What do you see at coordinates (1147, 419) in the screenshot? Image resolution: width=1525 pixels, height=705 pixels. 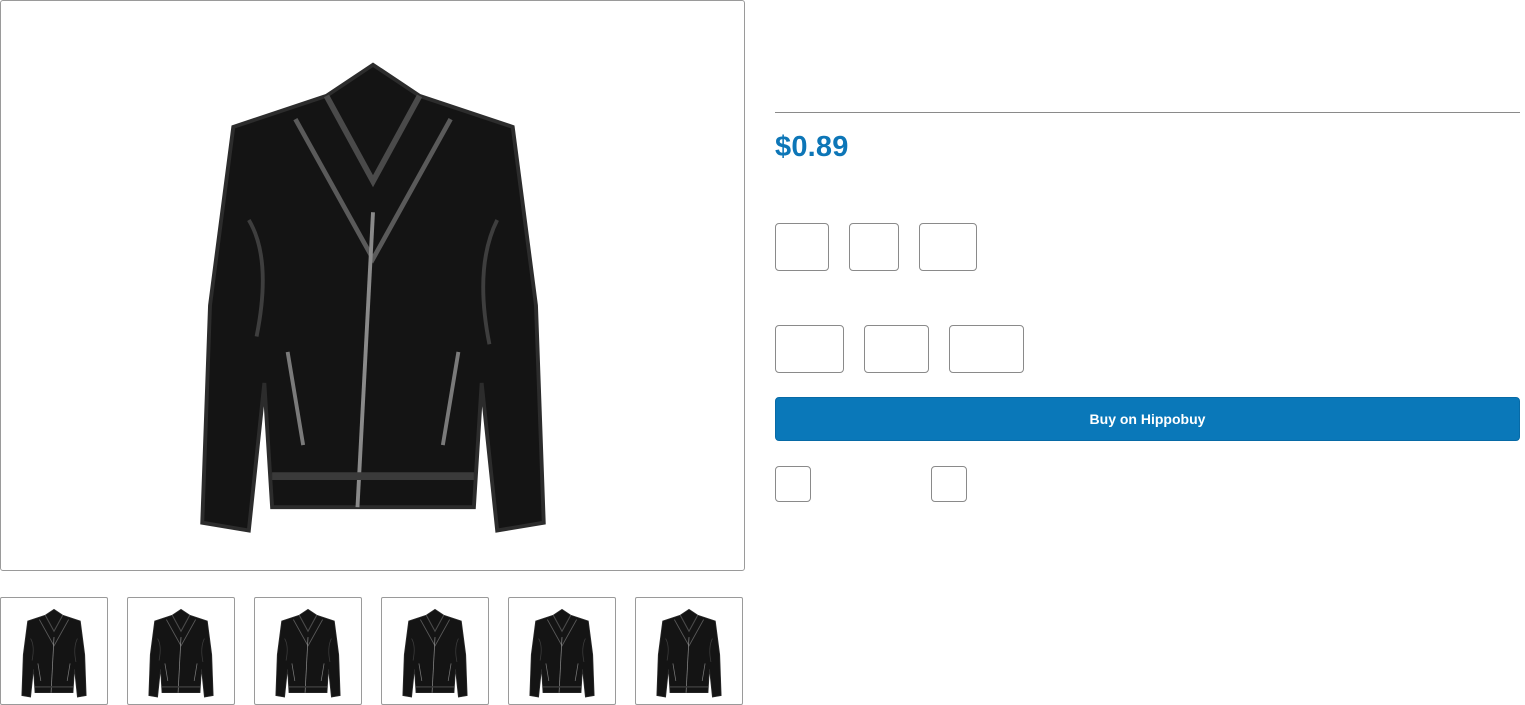 I see `buy-on-hippobuy-button: Buy on Hippobuy` at bounding box center [1147, 419].